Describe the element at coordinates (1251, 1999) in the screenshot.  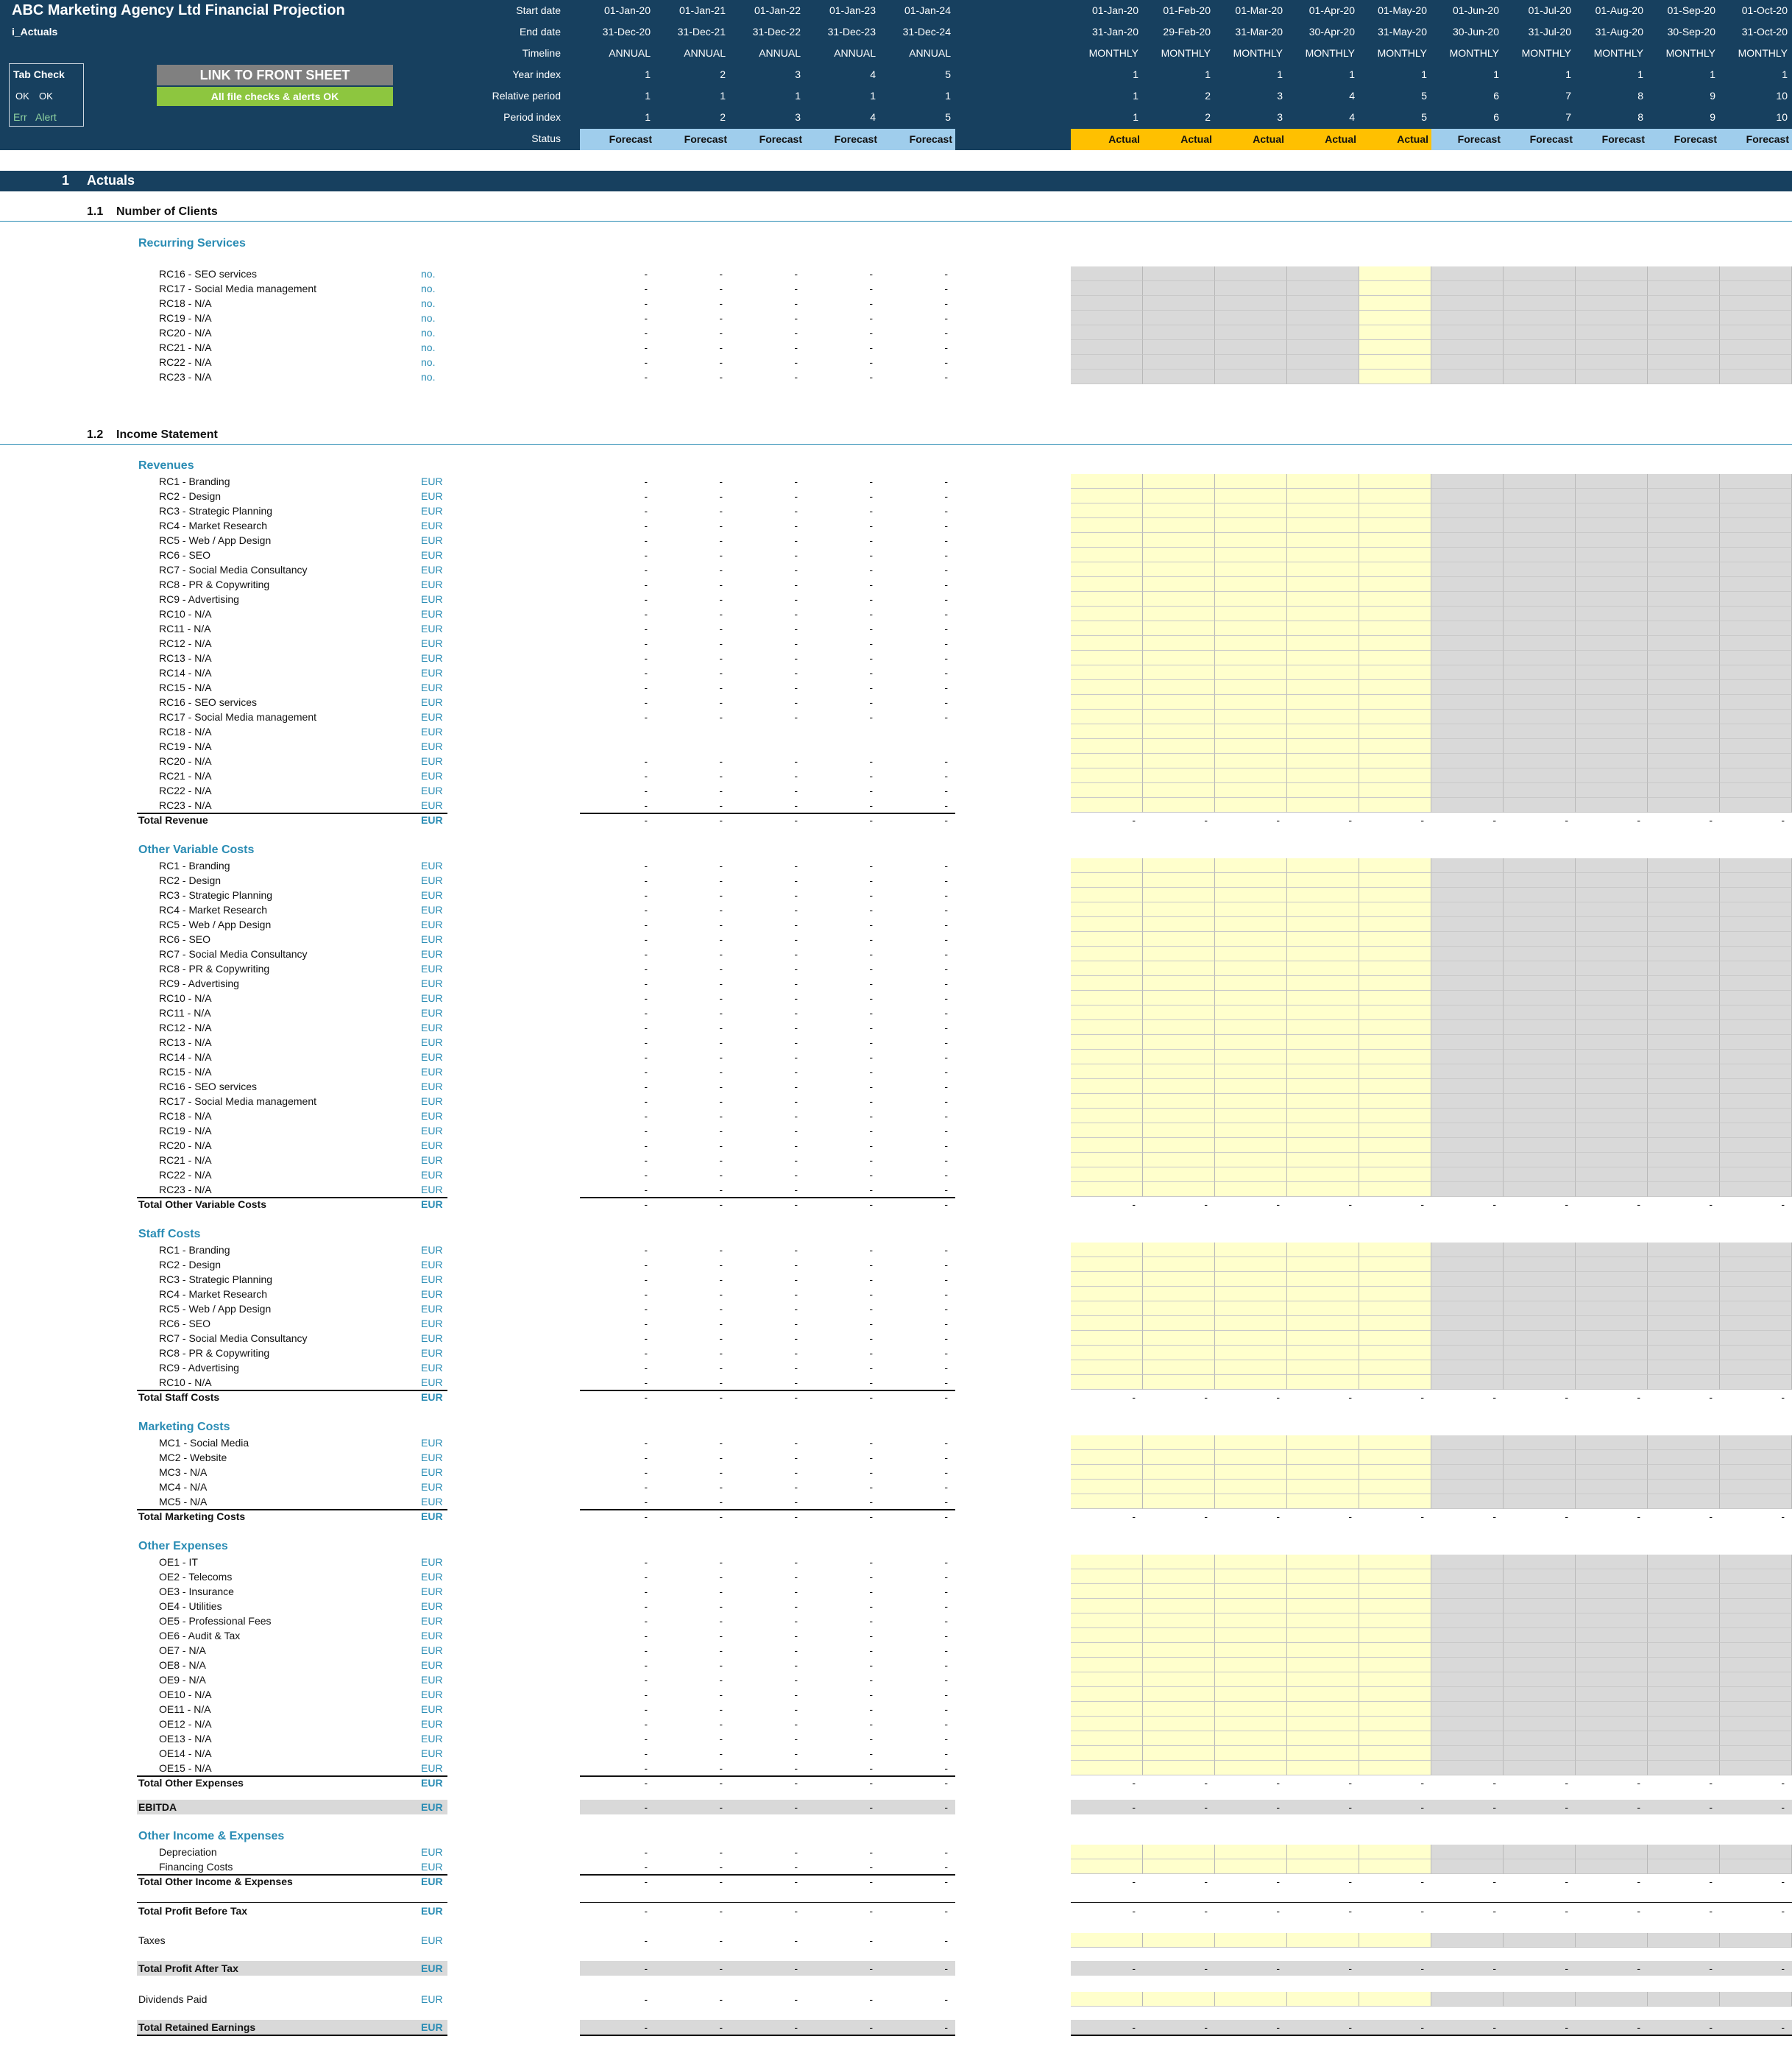
I see `dividends-row-input-cell` at that location.